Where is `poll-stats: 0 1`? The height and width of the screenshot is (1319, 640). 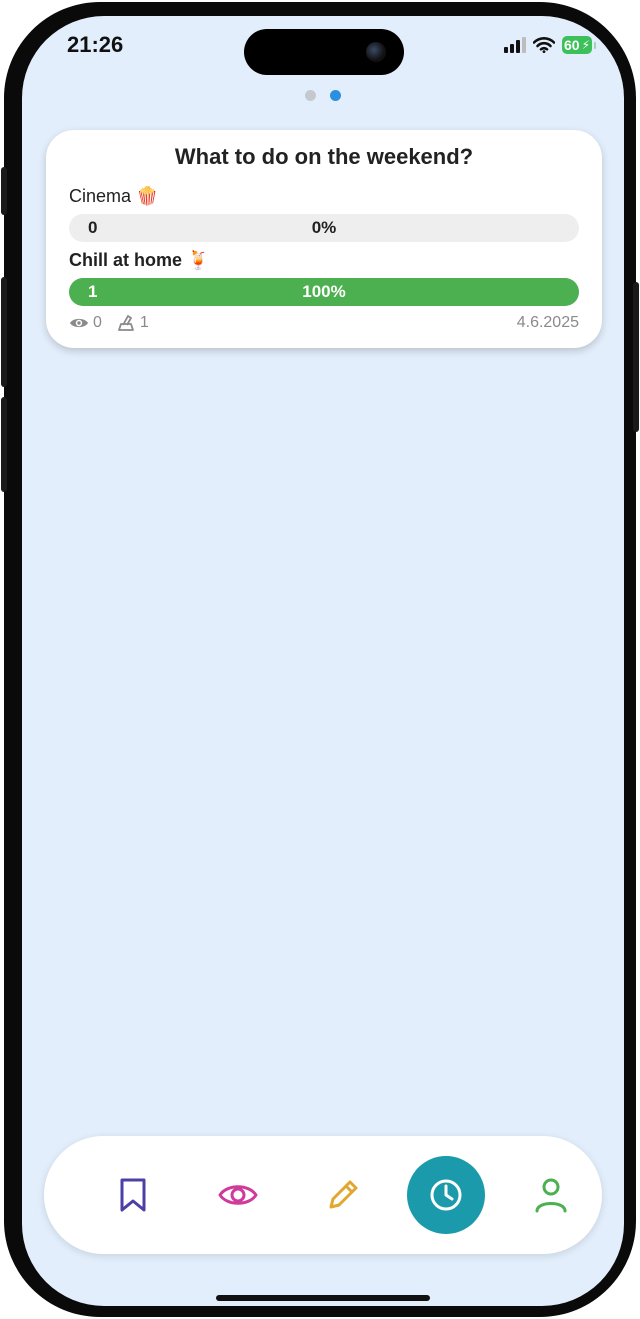 poll-stats: 0 1 is located at coordinates (109, 323).